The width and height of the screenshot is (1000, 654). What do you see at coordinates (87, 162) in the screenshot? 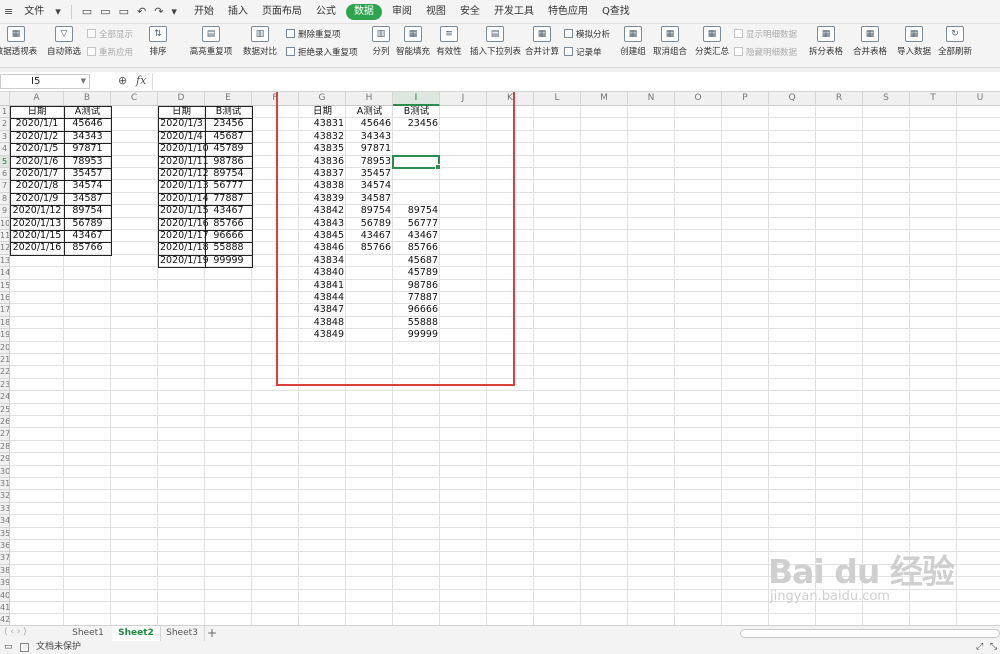
I see `table-cell: 78953` at bounding box center [87, 162].